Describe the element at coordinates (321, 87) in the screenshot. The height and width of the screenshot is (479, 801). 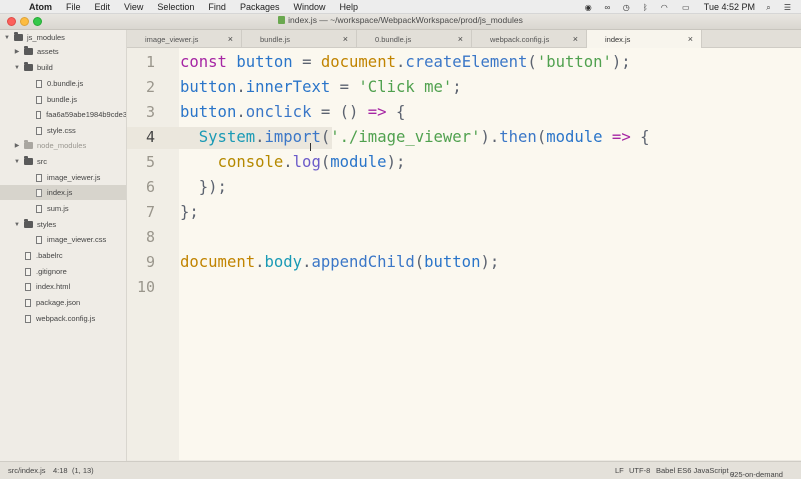
I see `code-line: button.innerText = 'Click me';` at that location.